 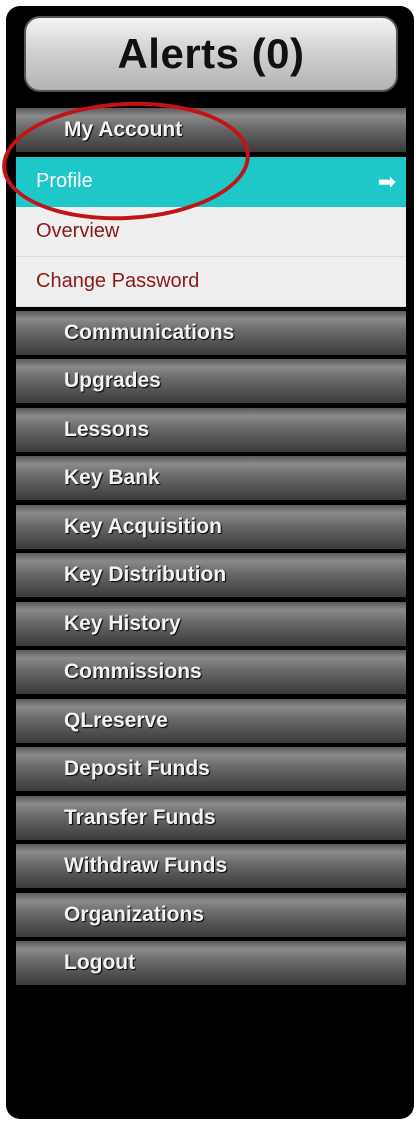 I want to click on alerts-title: Alerts (0), so click(x=211, y=53).